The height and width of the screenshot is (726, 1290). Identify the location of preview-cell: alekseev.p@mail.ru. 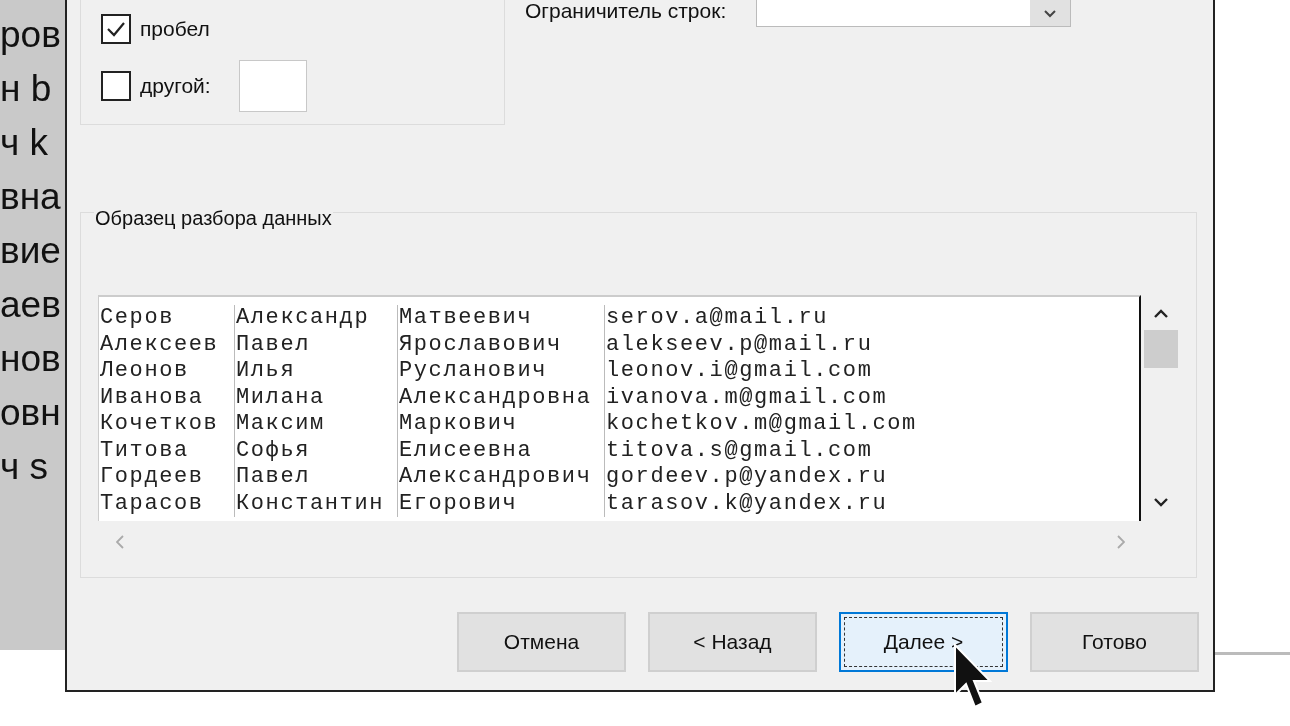
(739, 344).